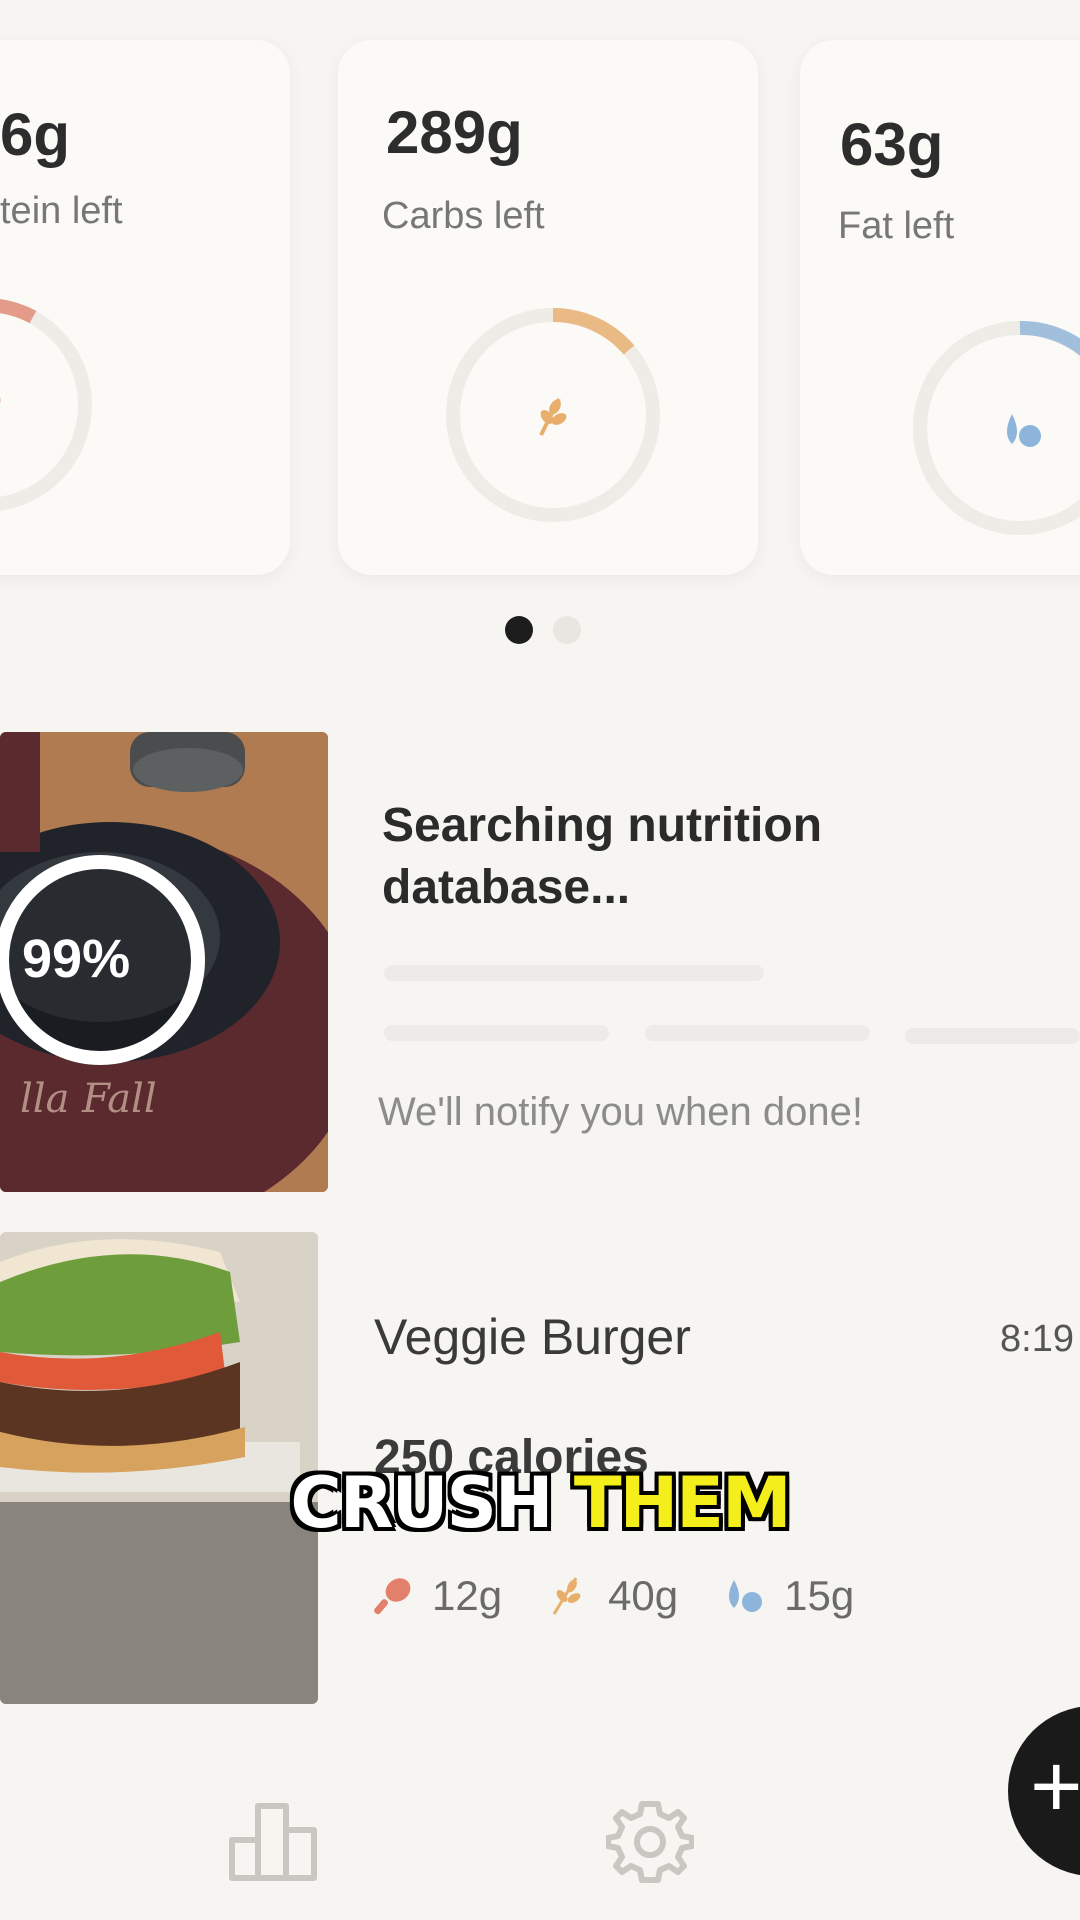  I want to click on protein-ring, so click(46, 405).